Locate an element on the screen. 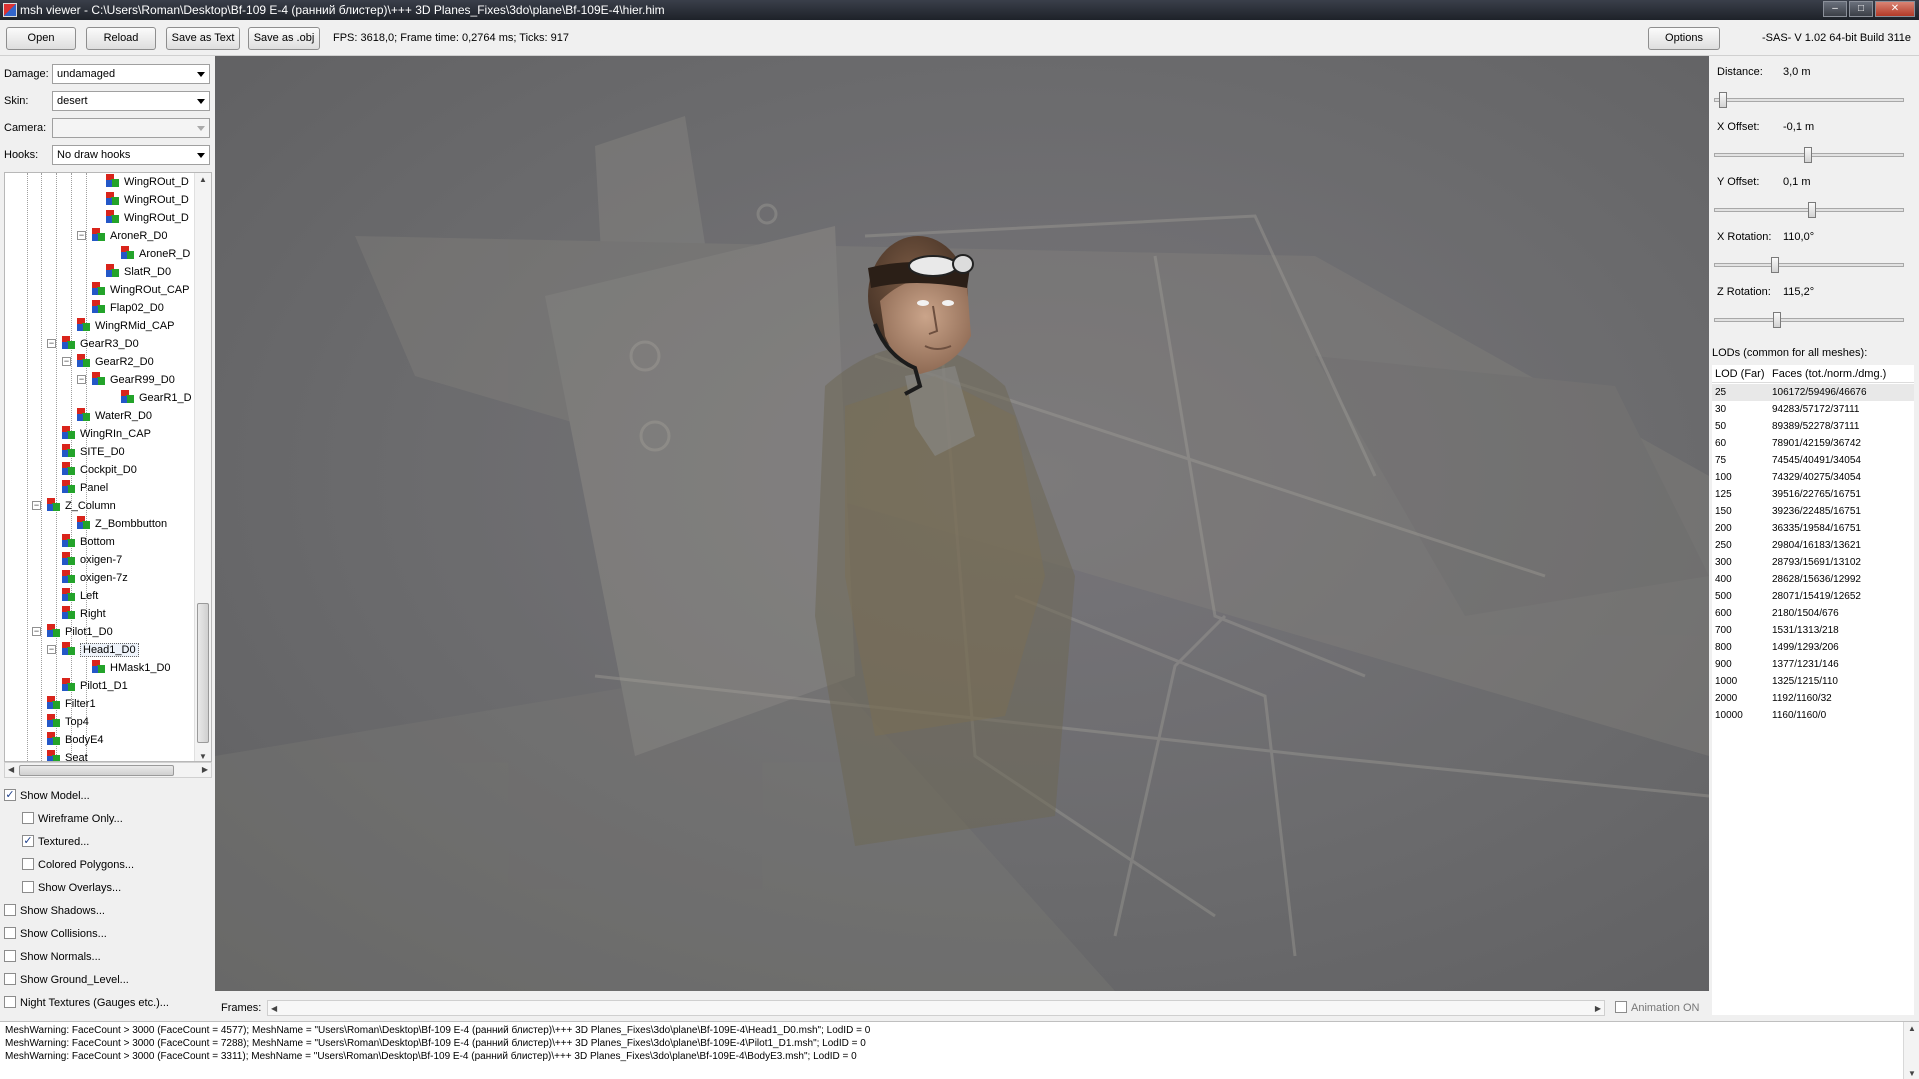 This screenshot has width=1919, height=1079. tree-node: Seat is located at coordinates (67, 755).